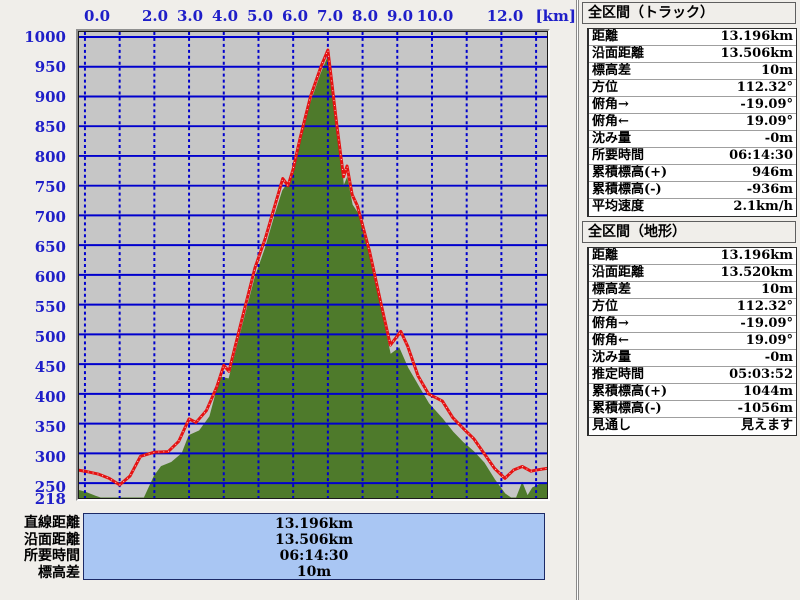 This screenshot has width=800, height=600. What do you see at coordinates (627, 408) in the screenshot?
I see `stat-label: 累積標高(-)` at bounding box center [627, 408].